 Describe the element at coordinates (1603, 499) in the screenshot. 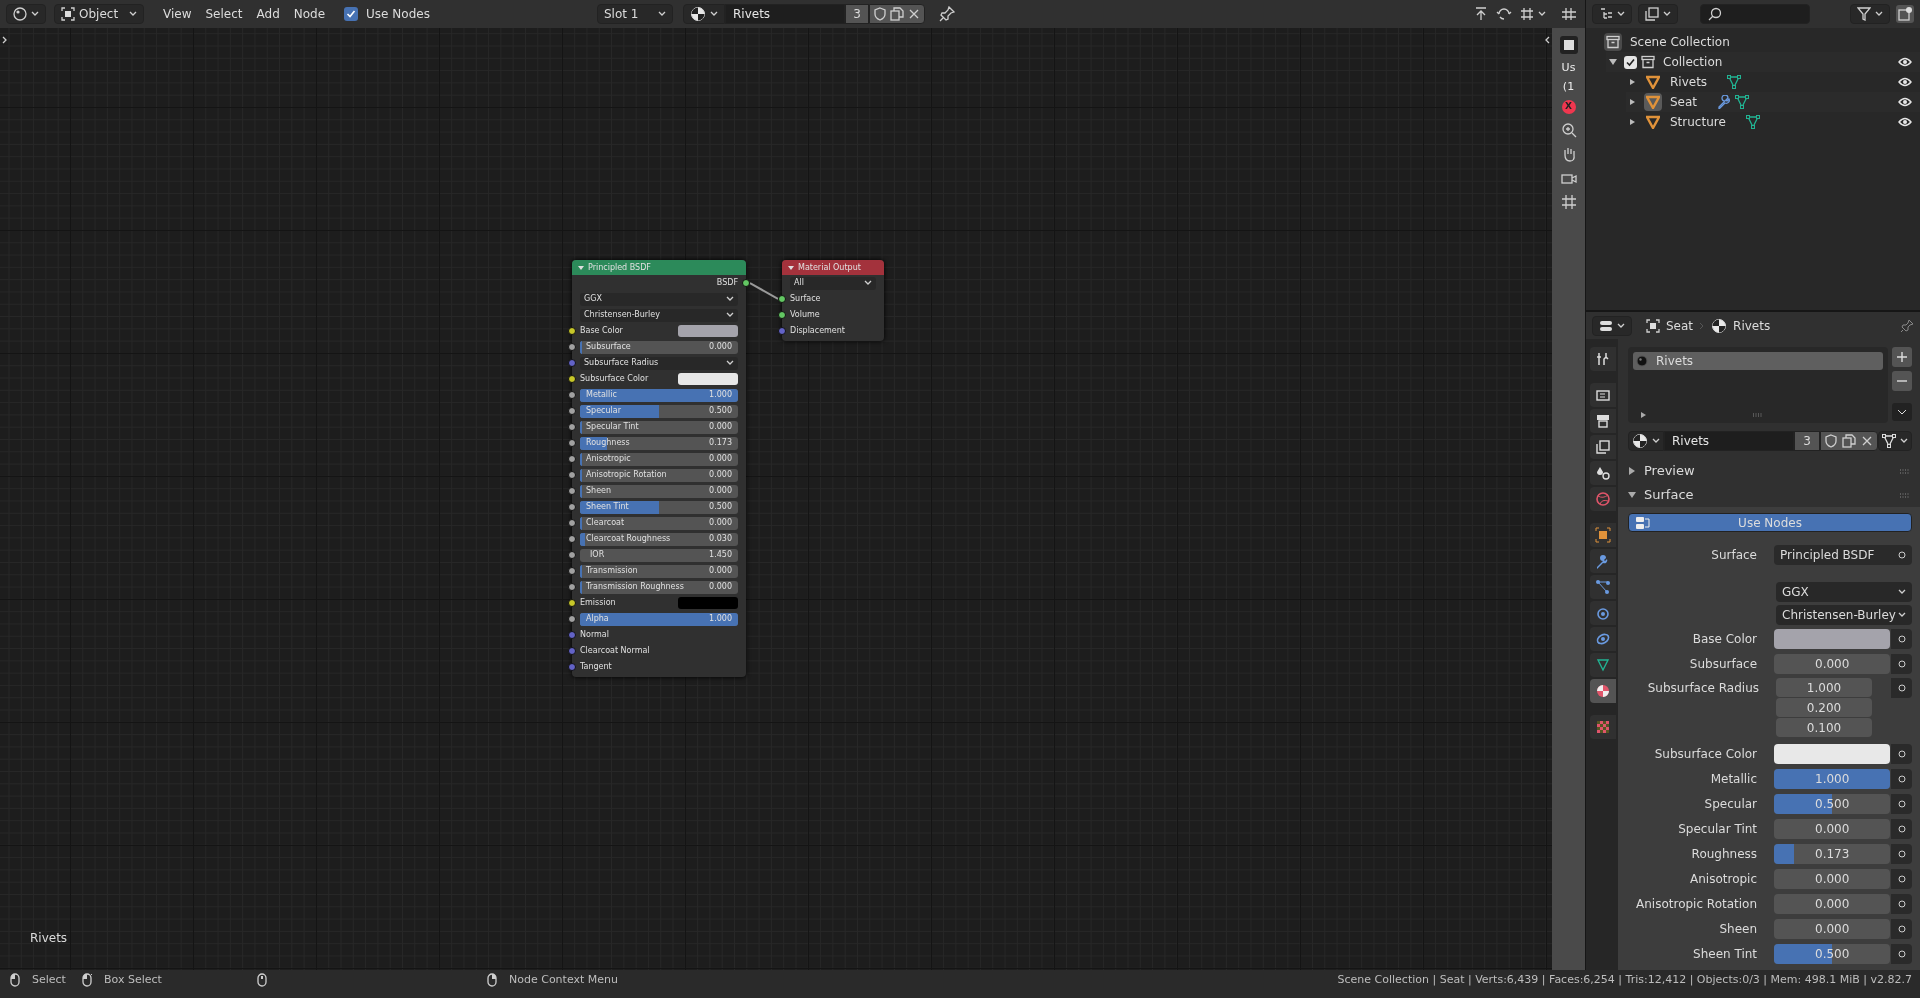

I see `world-tab` at that location.